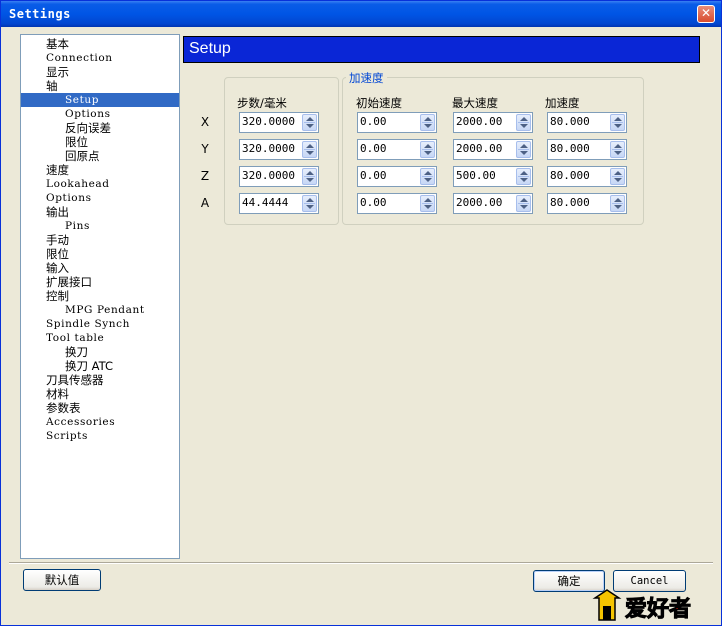 The image size is (722, 626). I want to click on tree-item: 扩展接口, so click(69, 282).